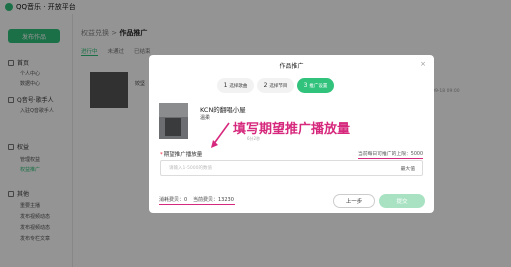 This screenshot has width=511, height=267. What do you see at coordinates (402, 201) in the screenshot?
I see `submit-button: 提交` at bounding box center [402, 201].